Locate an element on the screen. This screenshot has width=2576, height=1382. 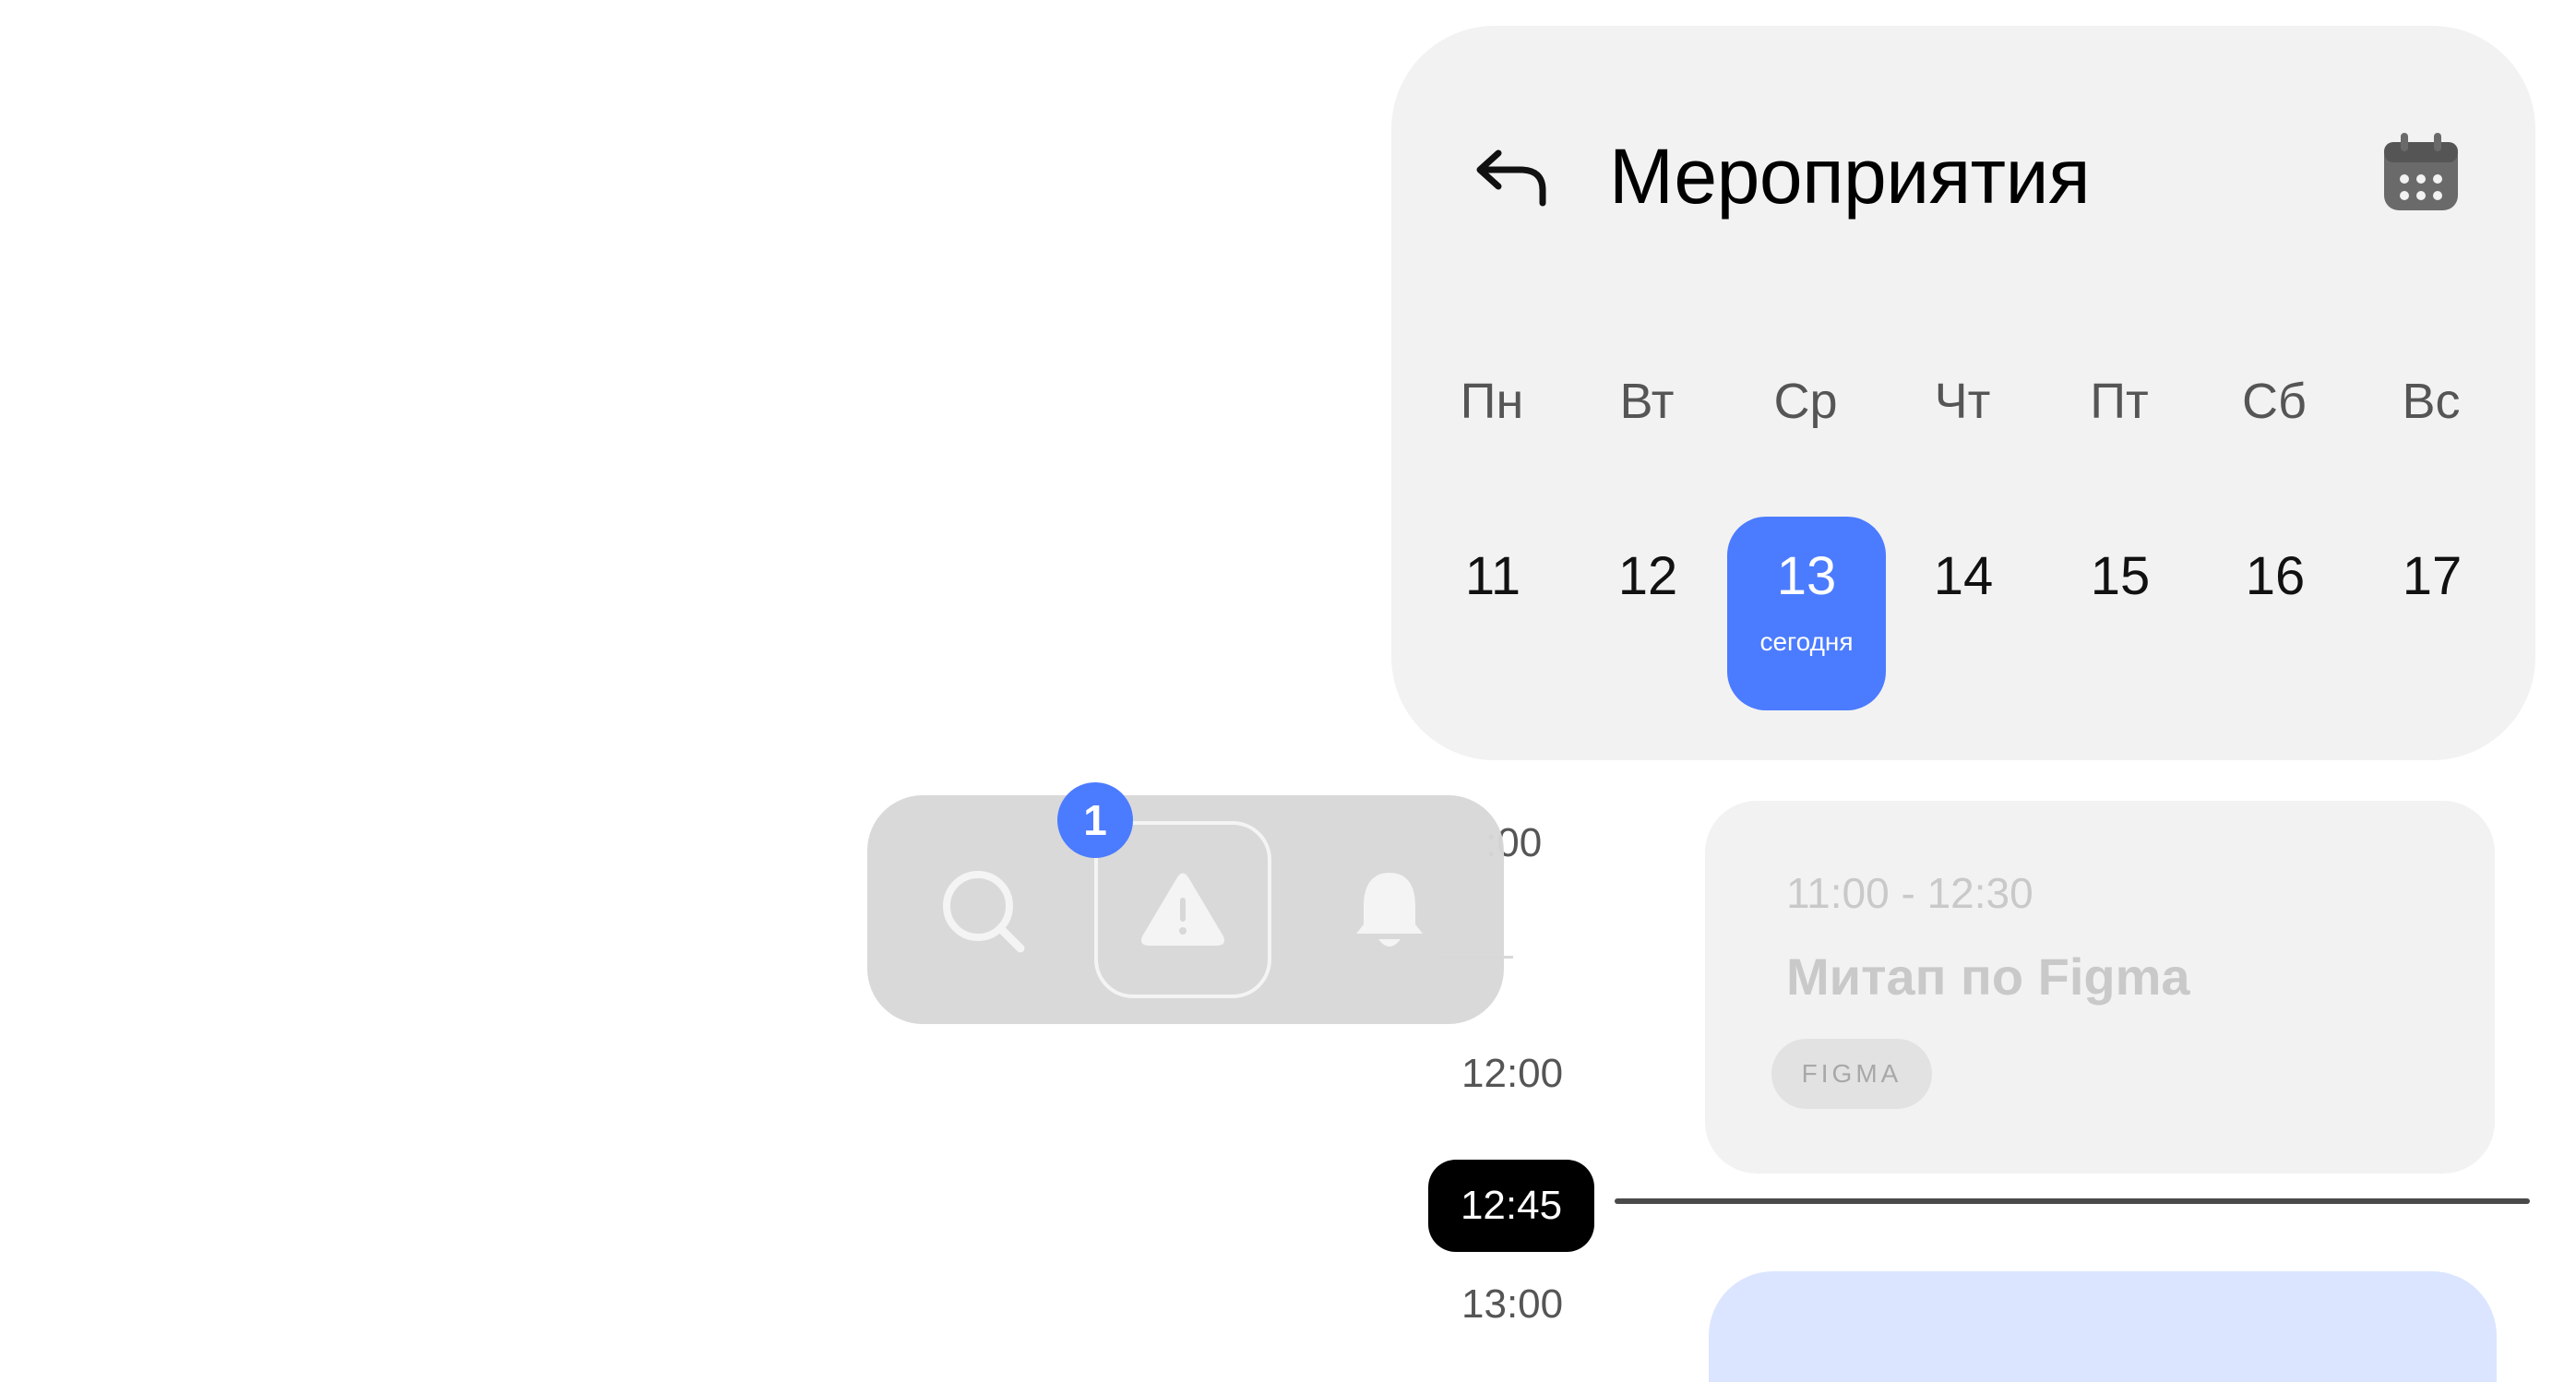
date-cell-17: 17 is located at coordinates (2432, 613).